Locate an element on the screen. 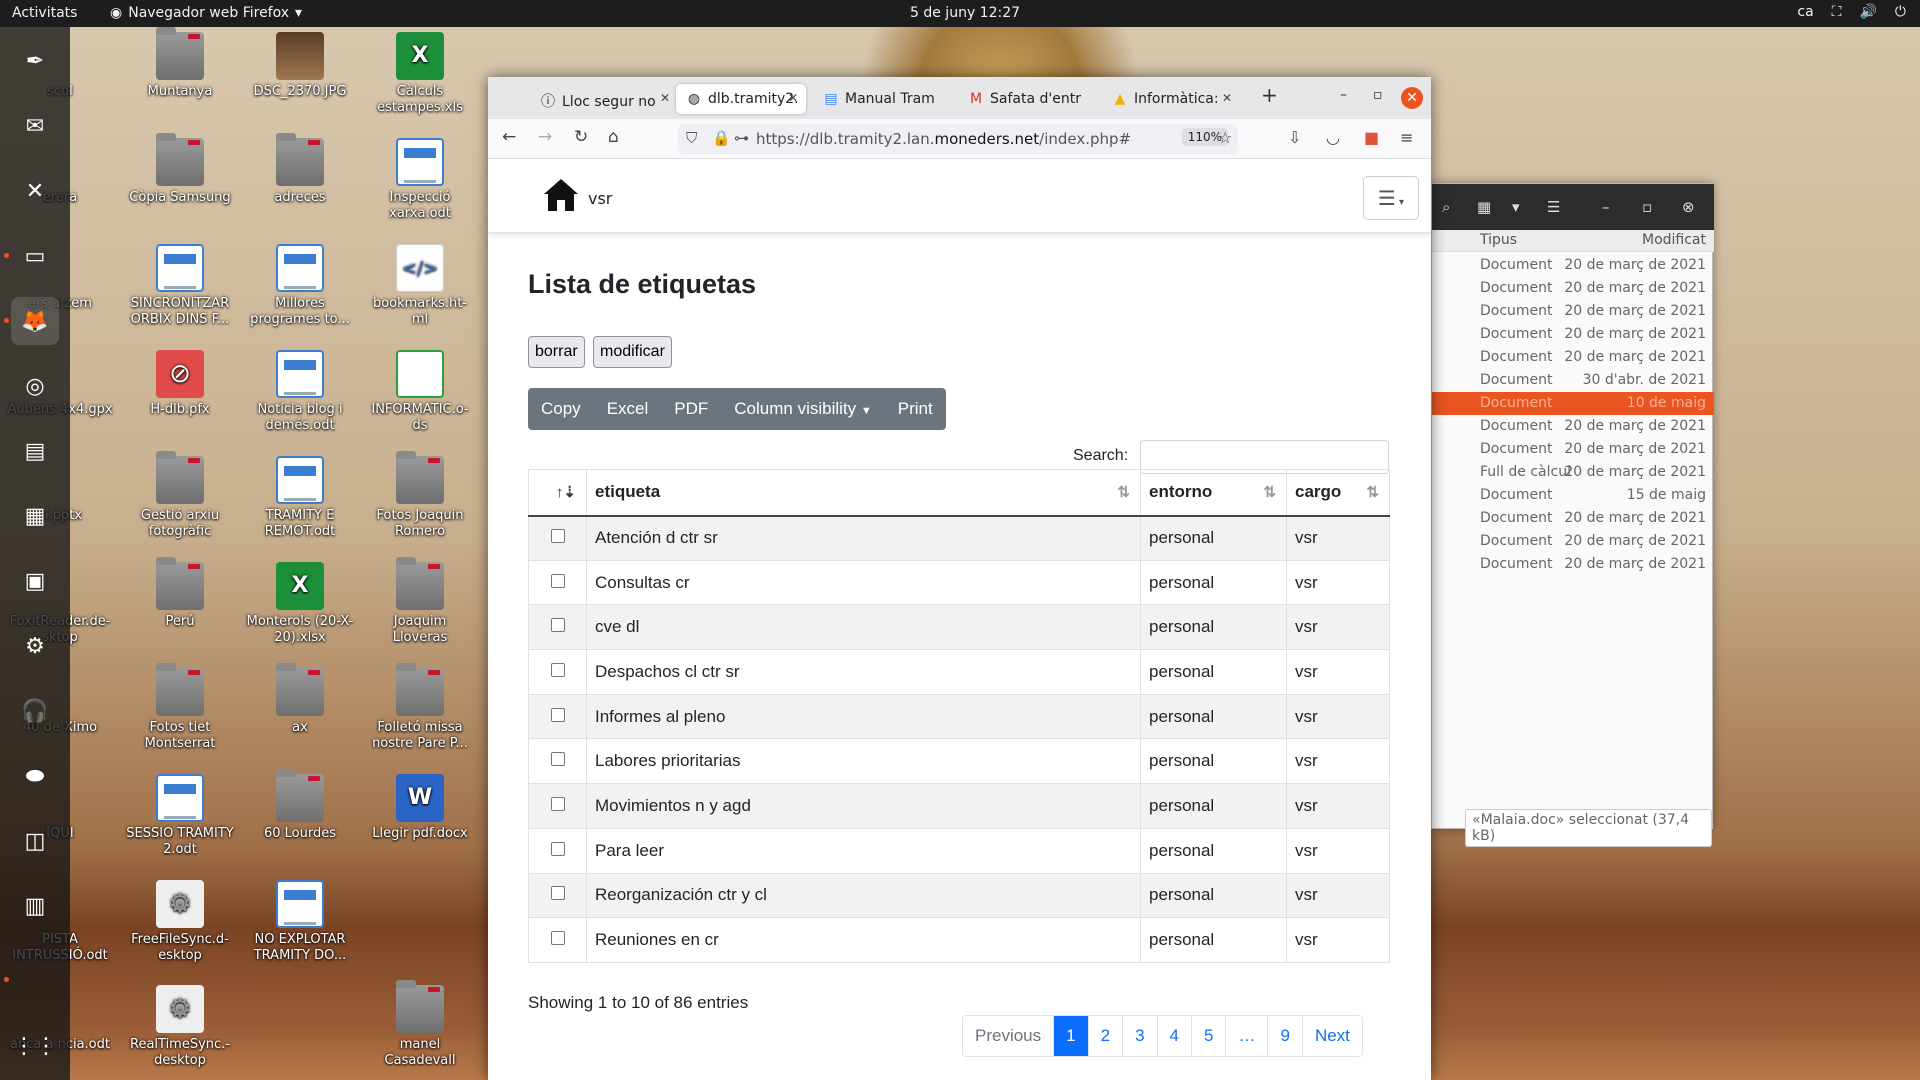 Image resolution: width=1920 pixels, height=1080 pixels. page-button: 4 is located at coordinates (1174, 1036).